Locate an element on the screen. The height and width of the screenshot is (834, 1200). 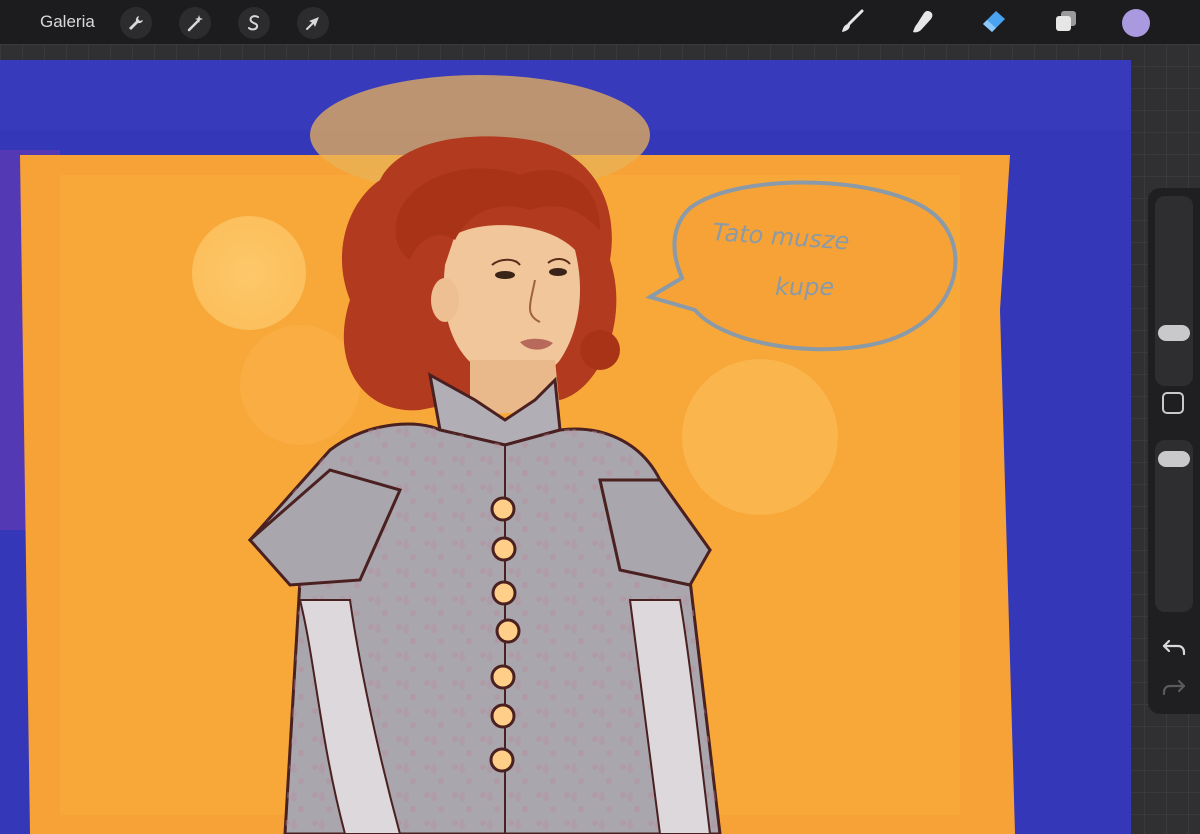
selection-s-icon is located at coordinates (253, 23).